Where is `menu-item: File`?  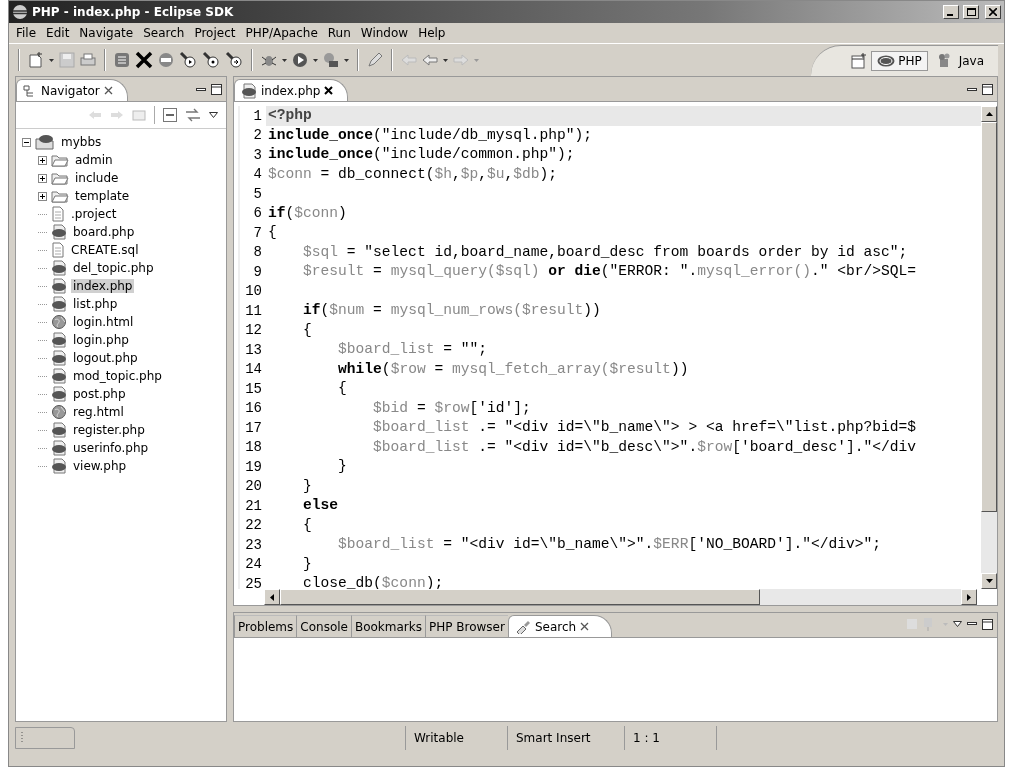
menu-item: File is located at coordinates (26, 33).